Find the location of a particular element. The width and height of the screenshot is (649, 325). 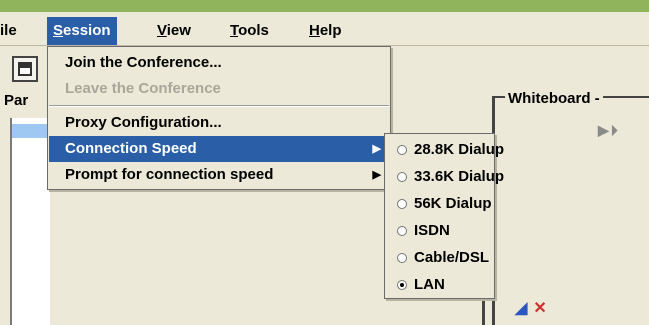

fill-tool-icon: ◢ is located at coordinates (521, 308).